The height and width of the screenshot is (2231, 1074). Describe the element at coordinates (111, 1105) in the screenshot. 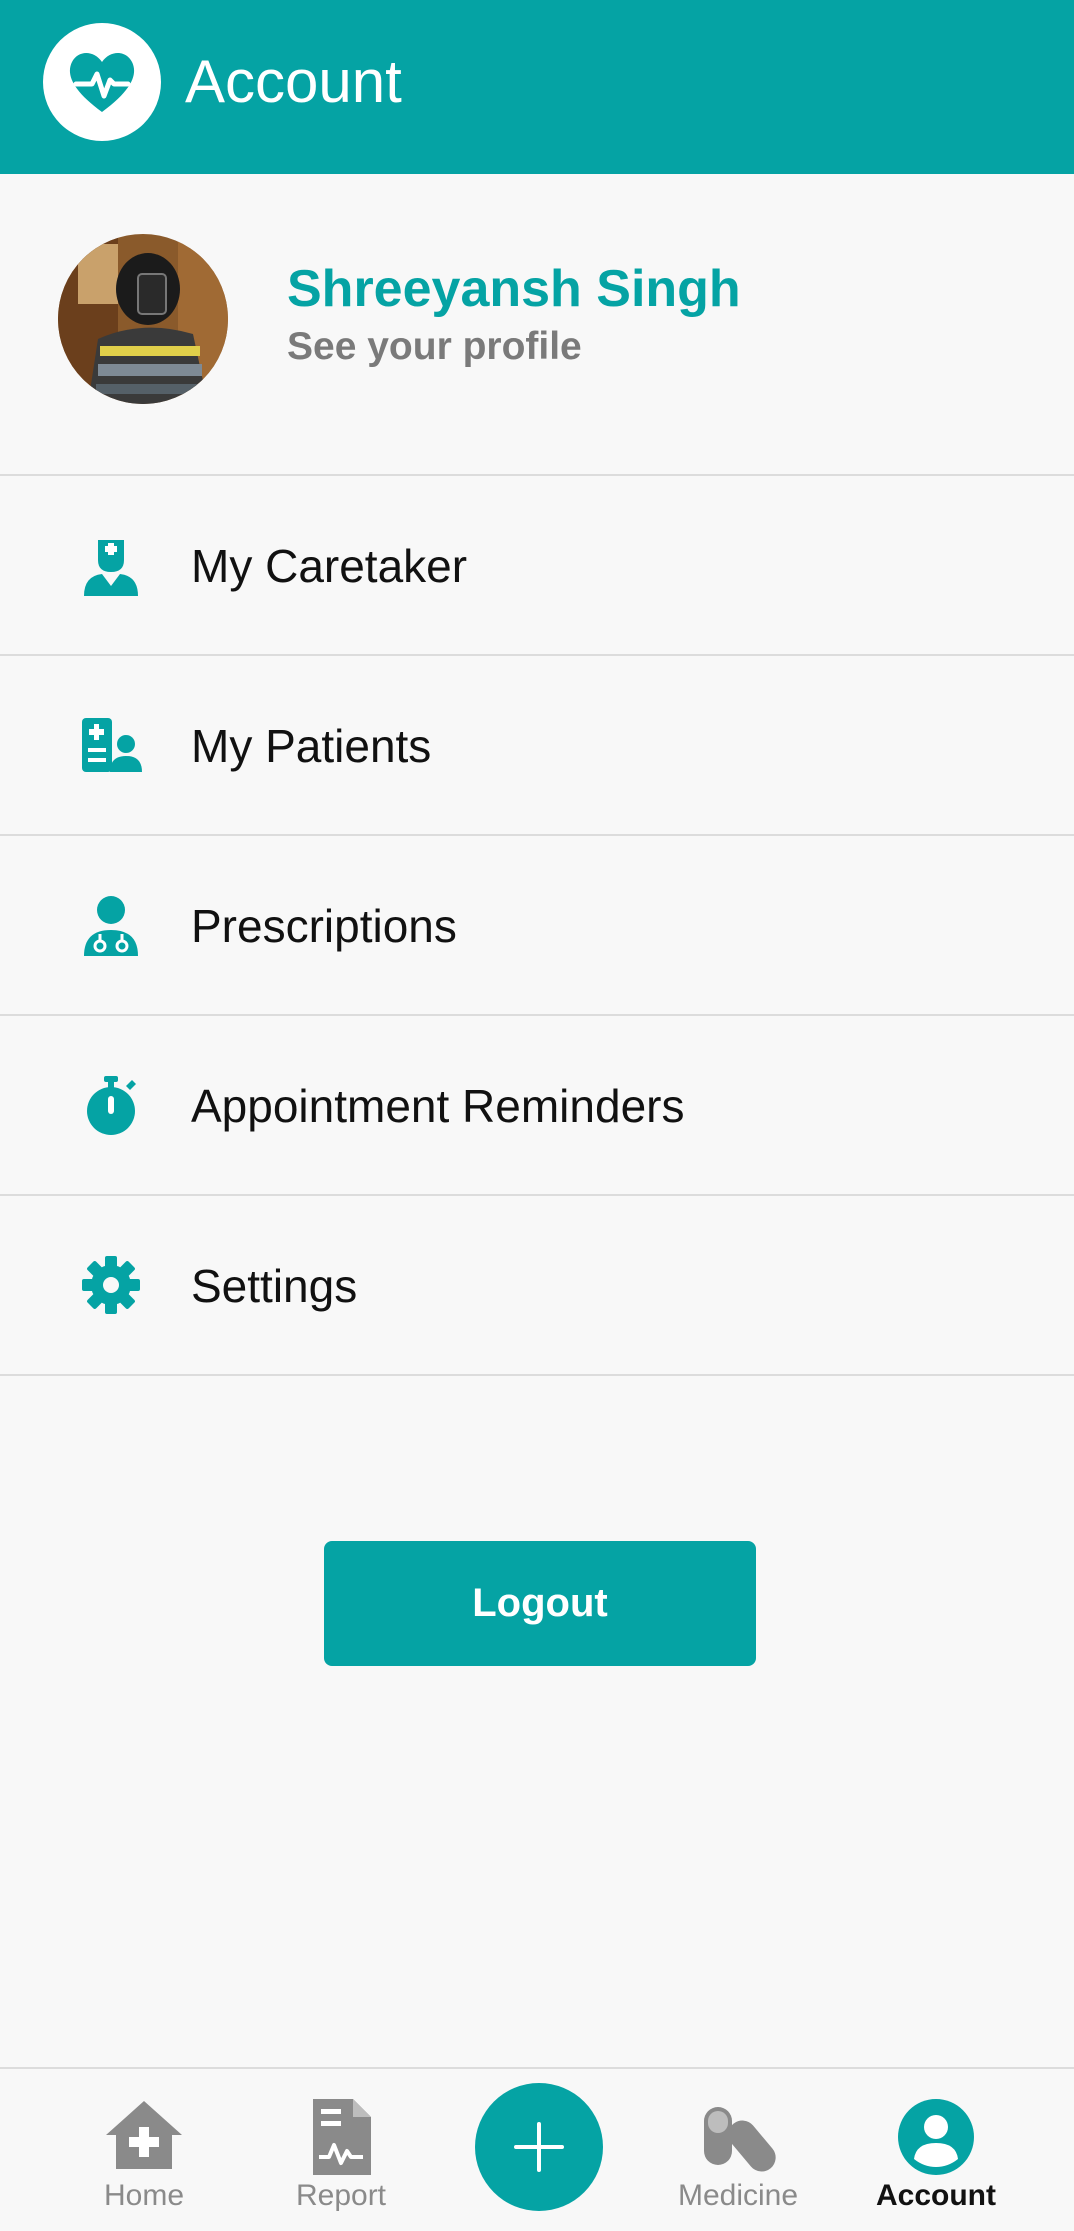

I see `stopwatch-icon` at that location.